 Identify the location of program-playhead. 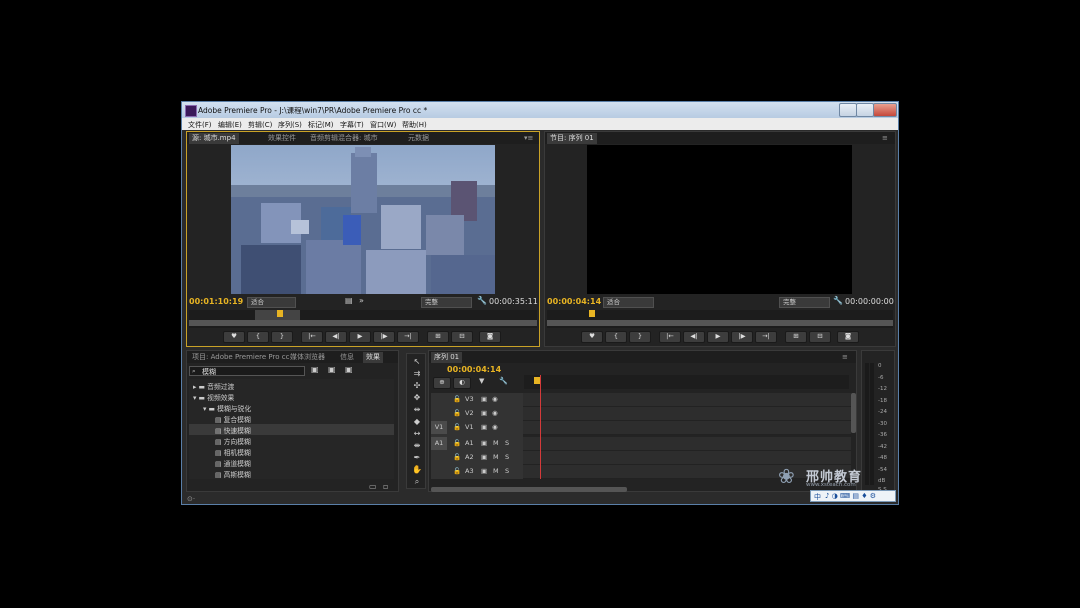
(592, 313).